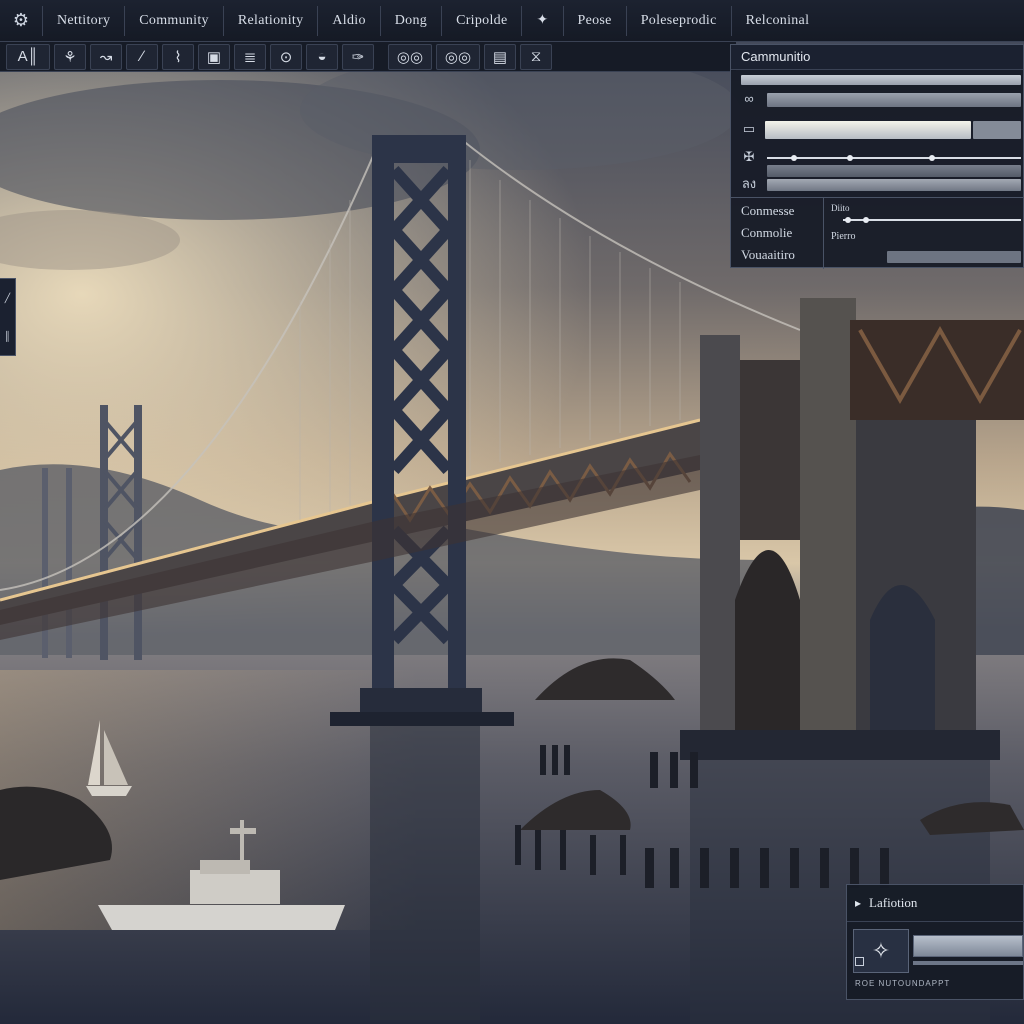 Image resolution: width=1024 pixels, height=1024 pixels. What do you see at coordinates (749, 156) in the screenshot?
I see `star-icon: ✠` at bounding box center [749, 156].